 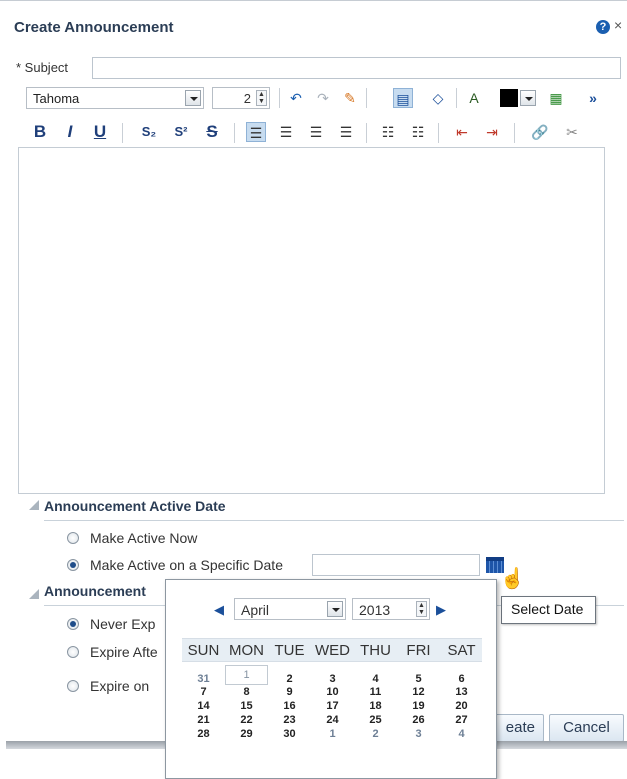 I want to click on calendar-day: 21, so click(x=203, y=720).